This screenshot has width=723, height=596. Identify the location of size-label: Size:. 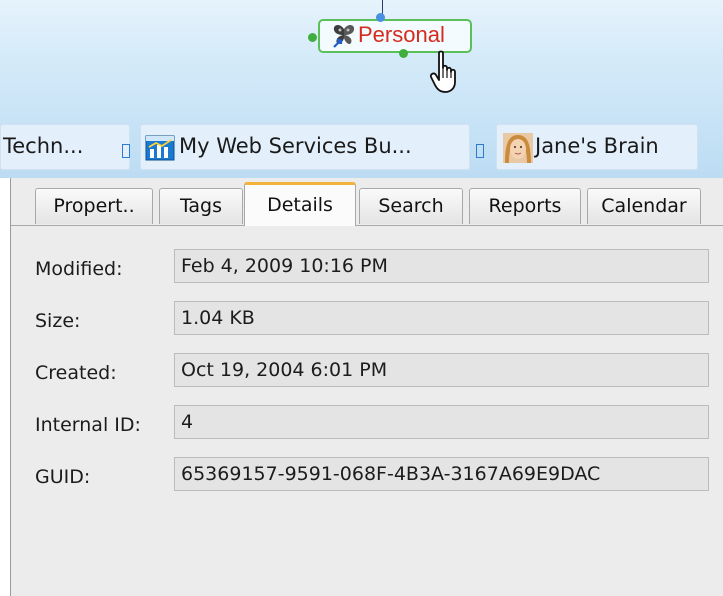
(58, 321).